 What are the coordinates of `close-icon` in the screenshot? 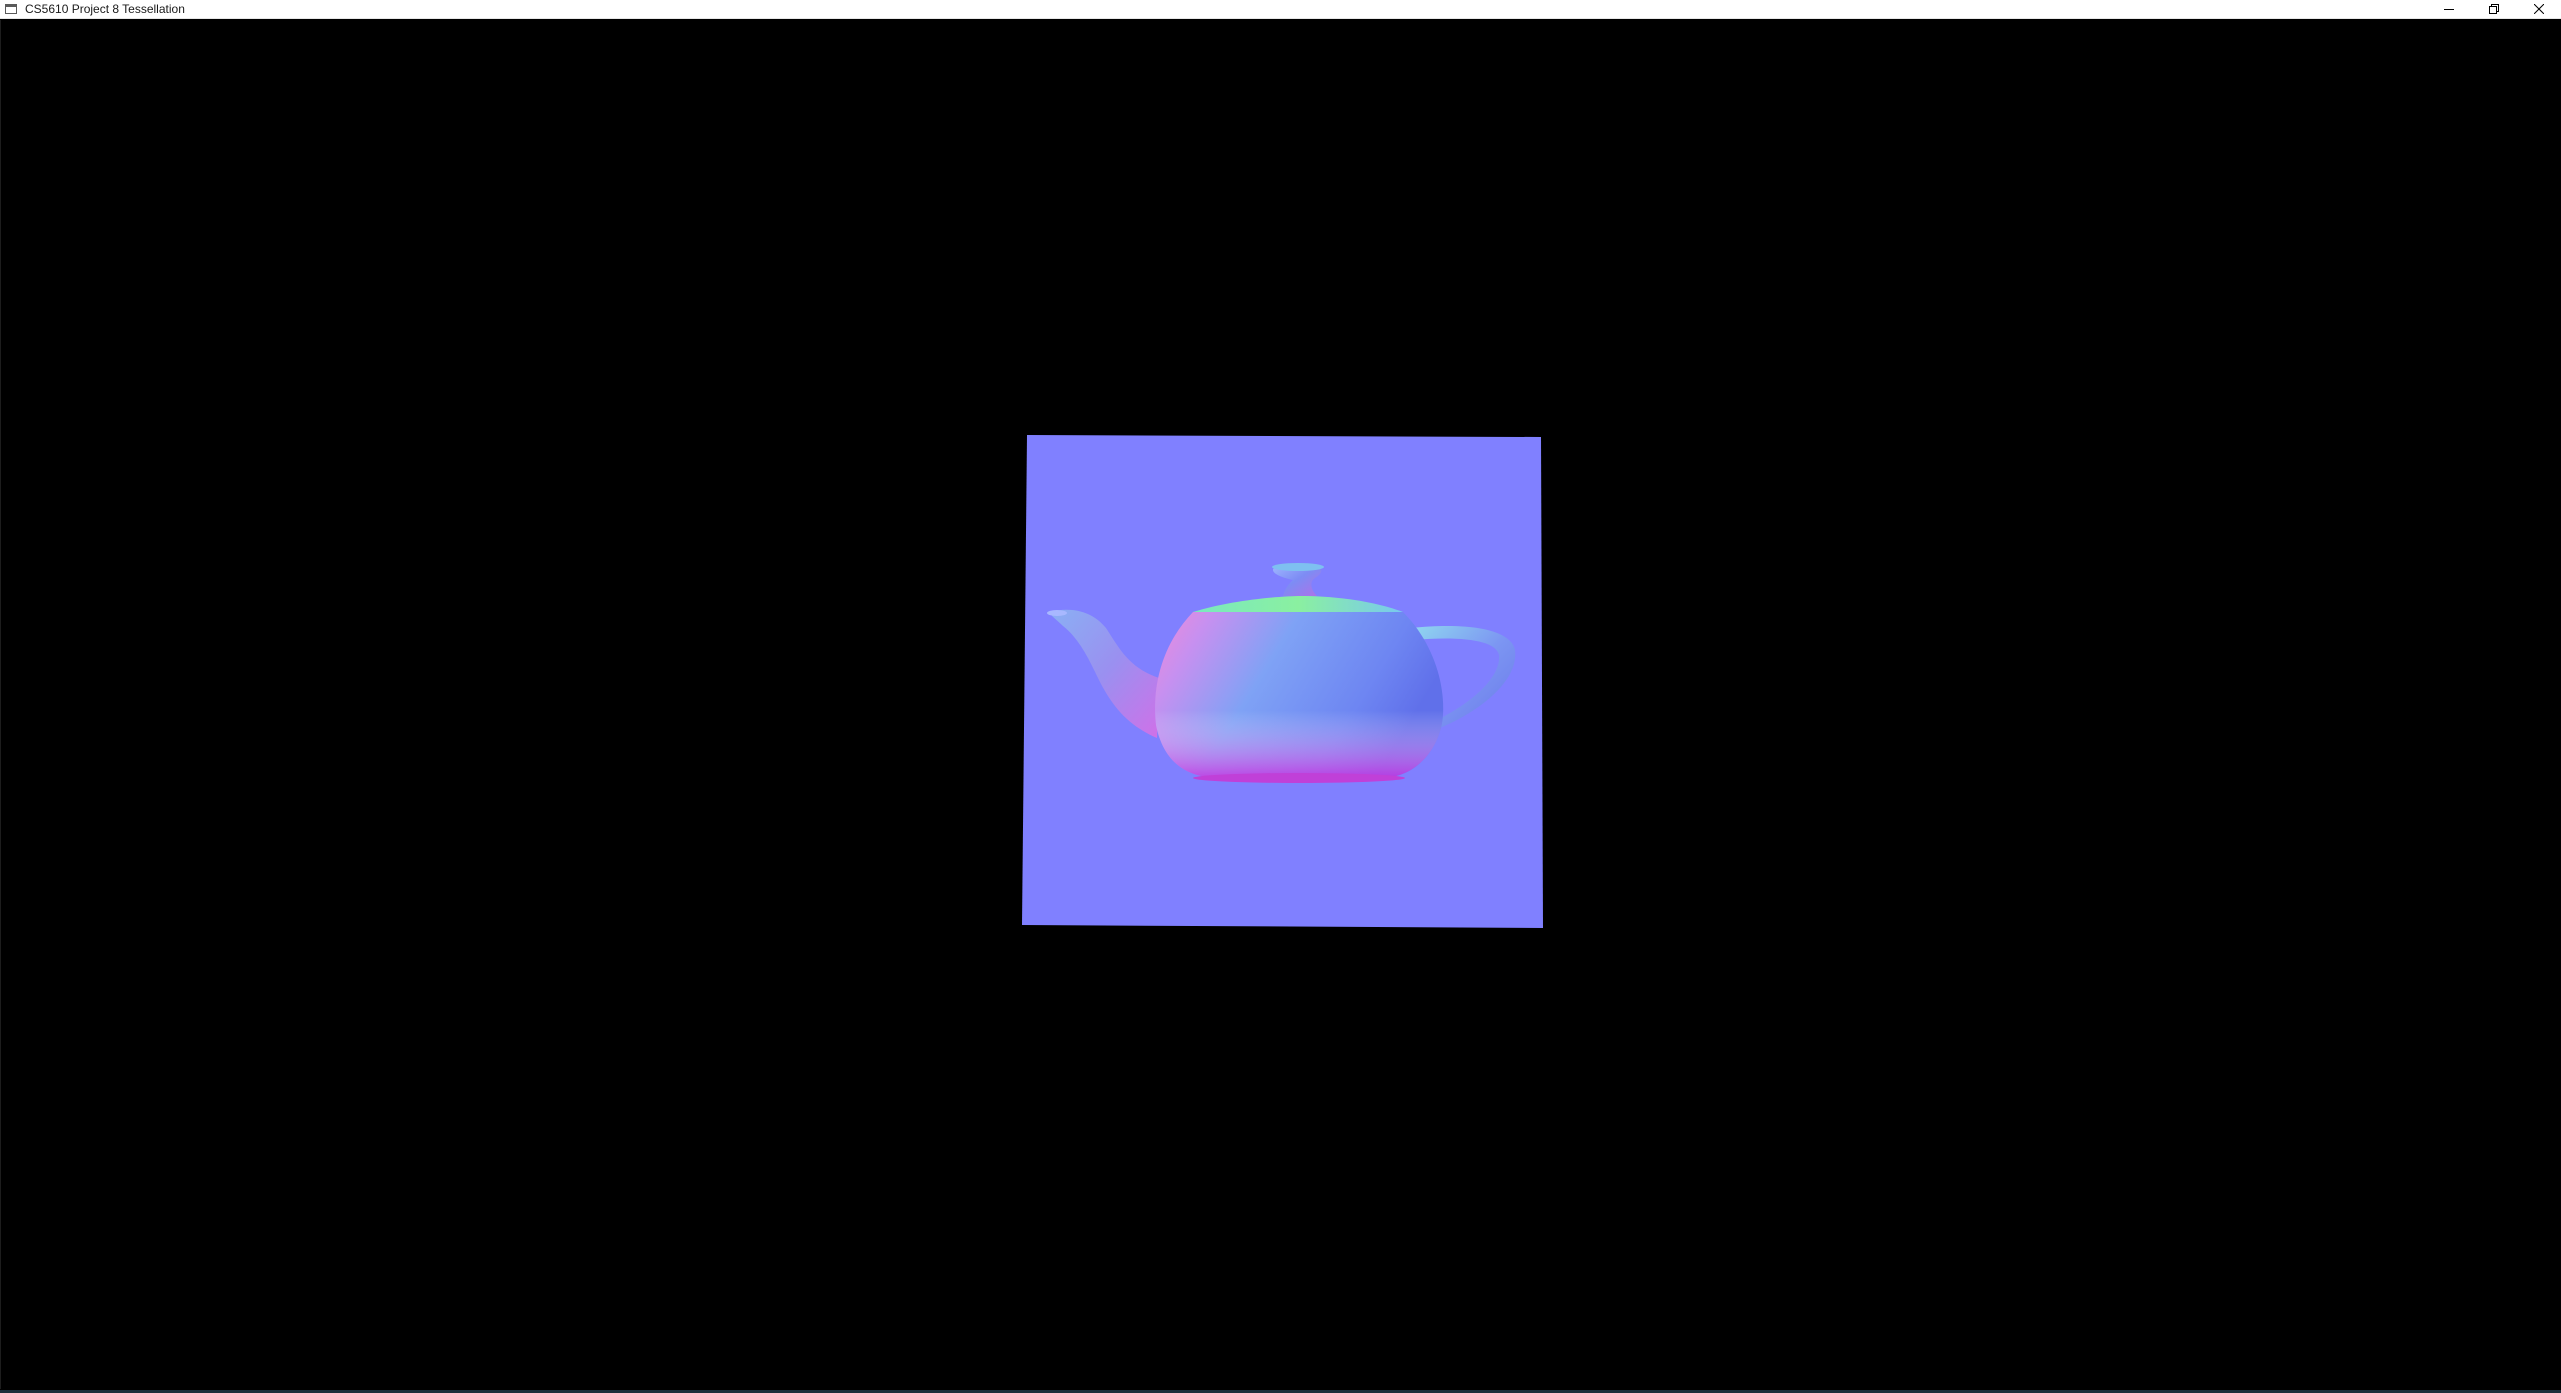 It's located at (2538, 10).